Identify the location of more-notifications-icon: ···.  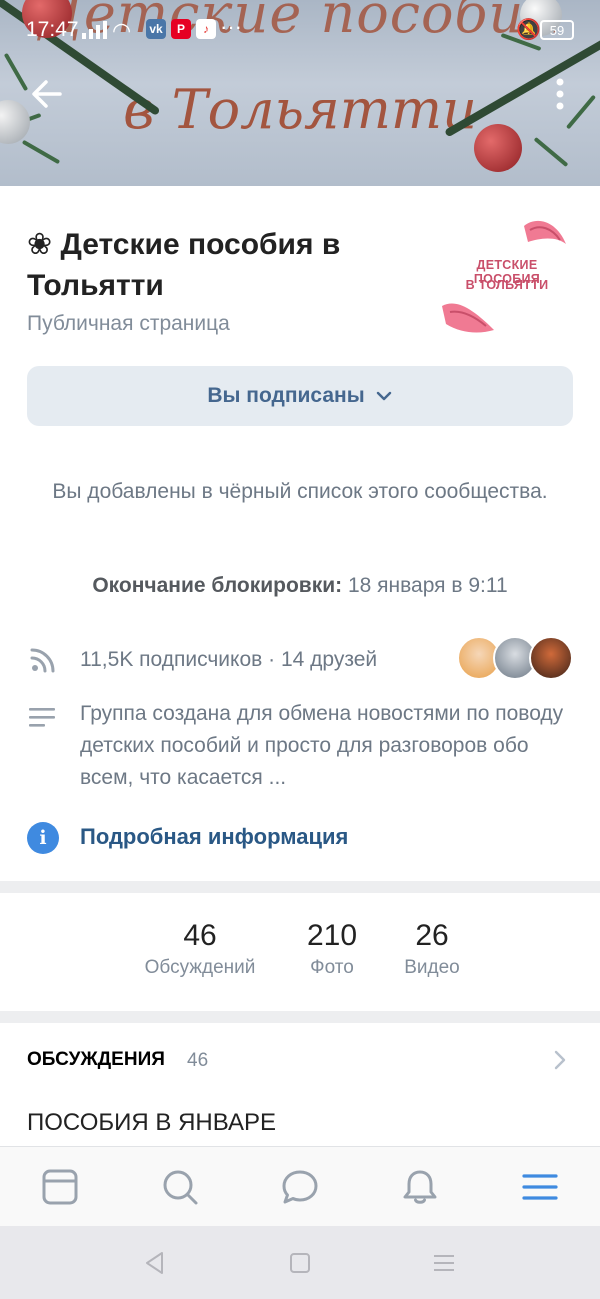
(231, 26).